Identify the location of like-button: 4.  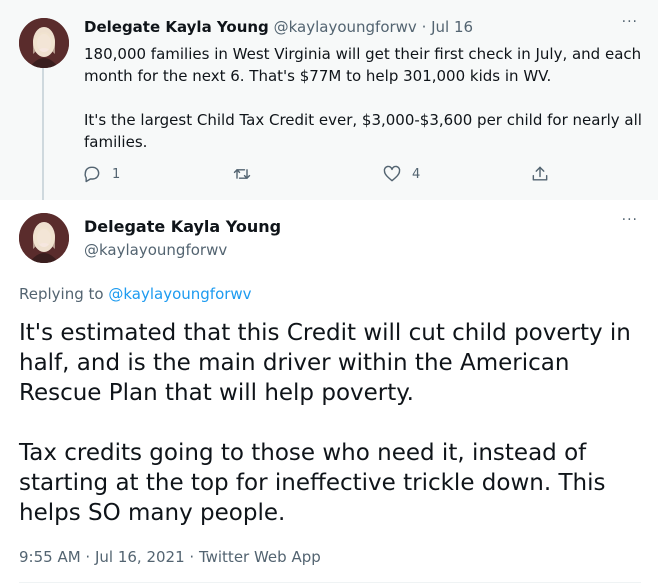
(401, 174).